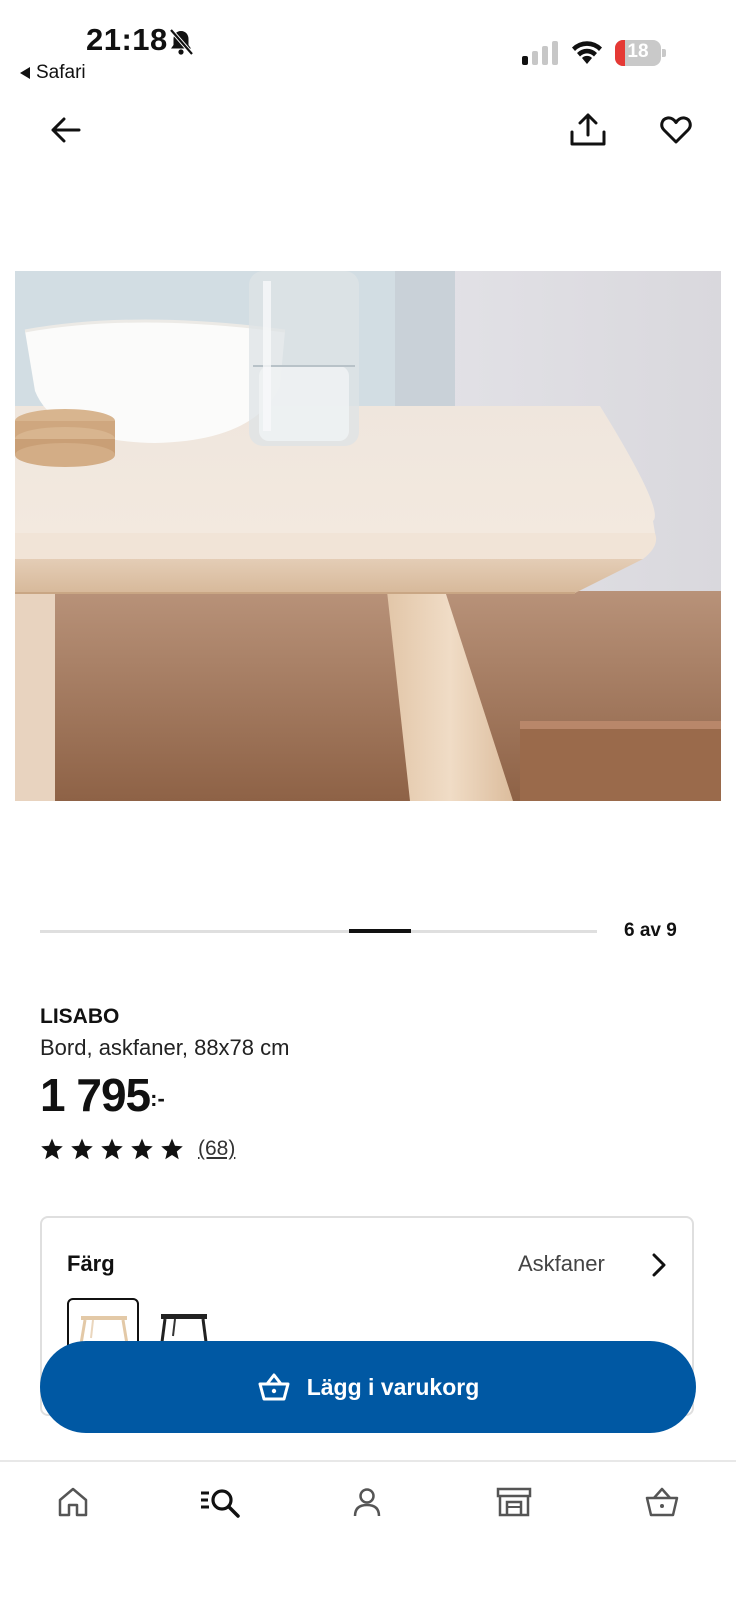 Image resolution: width=736 pixels, height=1602 pixels. I want to click on share-button, so click(588, 130).